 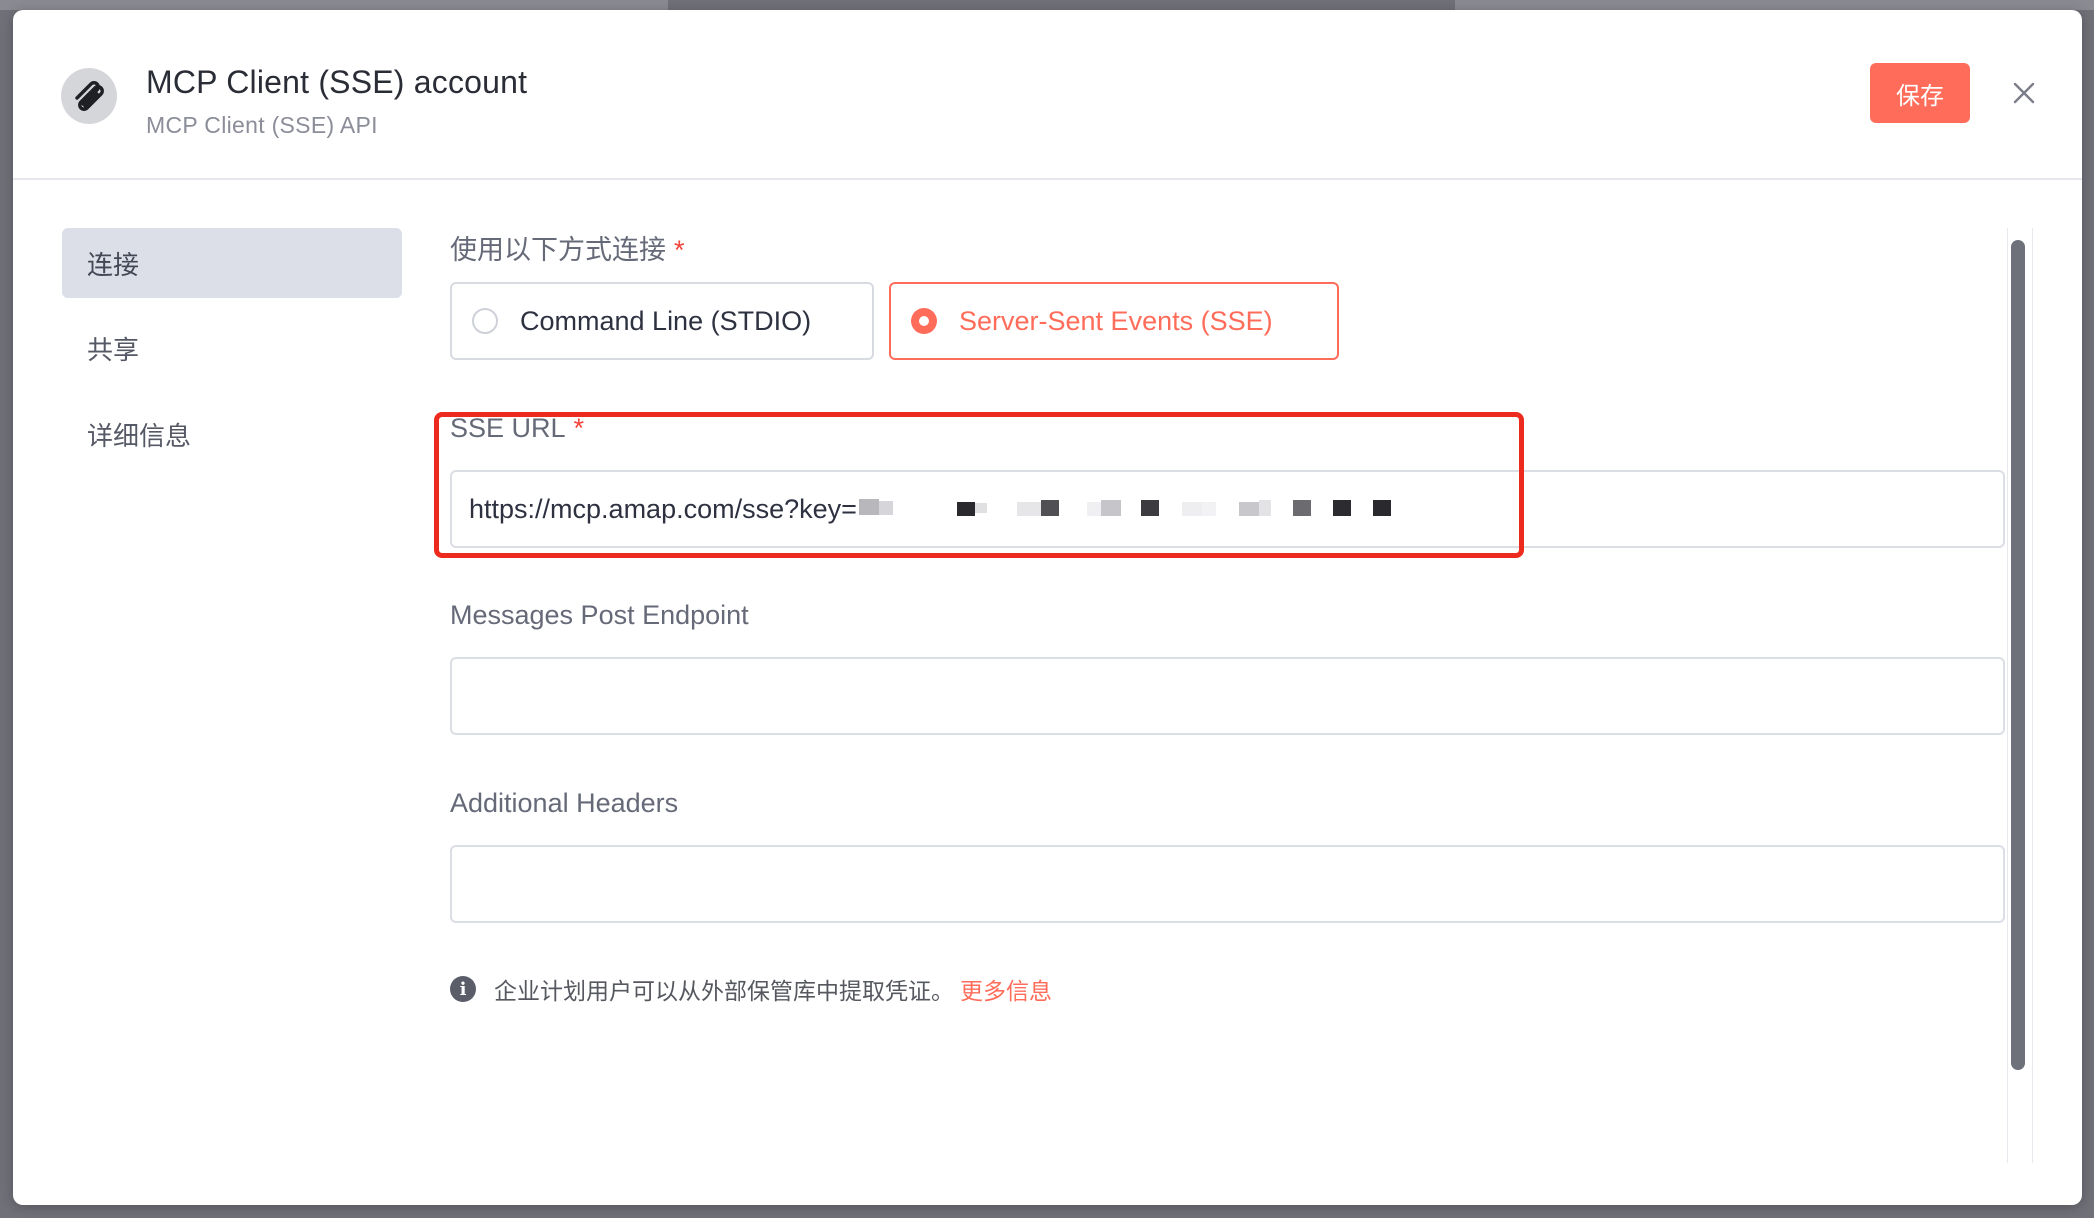 What do you see at coordinates (599, 615) in the screenshot?
I see `messages-endpoint-label: Messages Post Endpoint` at bounding box center [599, 615].